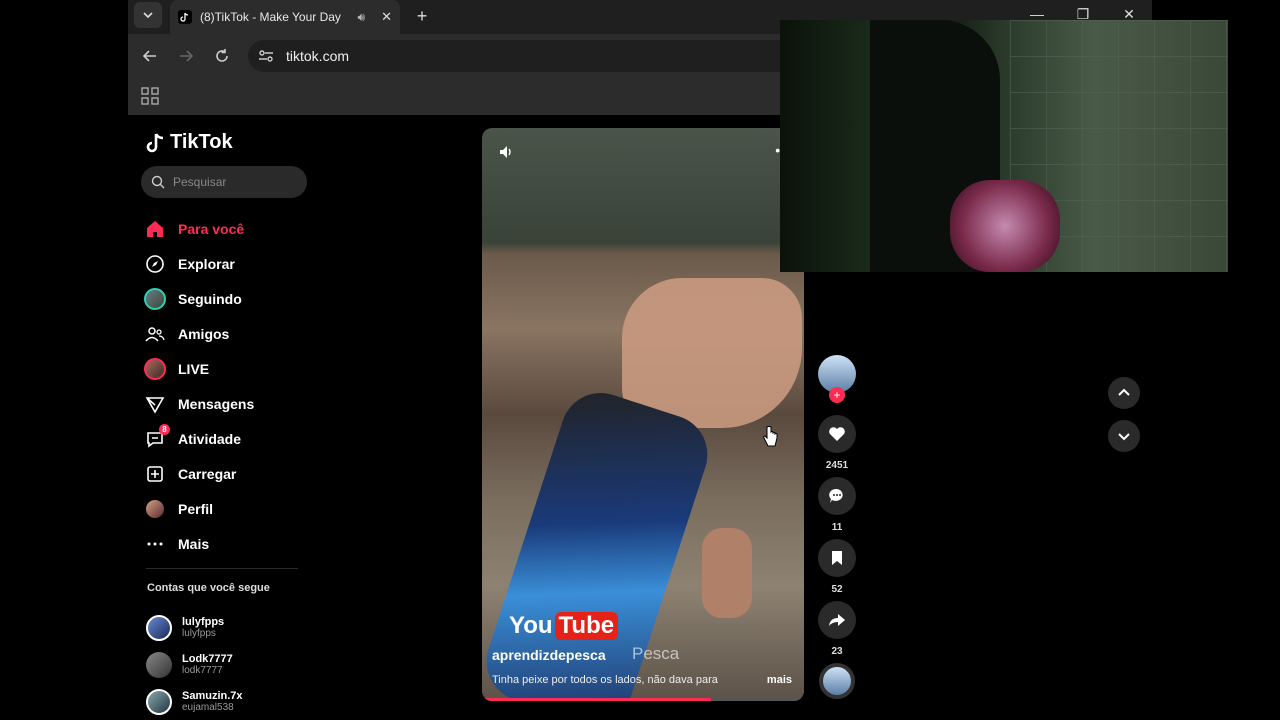 The height and width of the screenshot is (720, 1280). I want to click on sidebar-divider, so click(222, 568).